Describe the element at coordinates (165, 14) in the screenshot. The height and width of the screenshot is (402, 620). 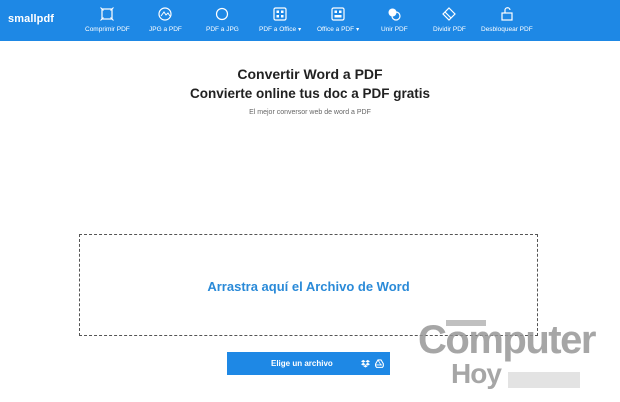
I see `jpg-to-pdf-icon` at that location.